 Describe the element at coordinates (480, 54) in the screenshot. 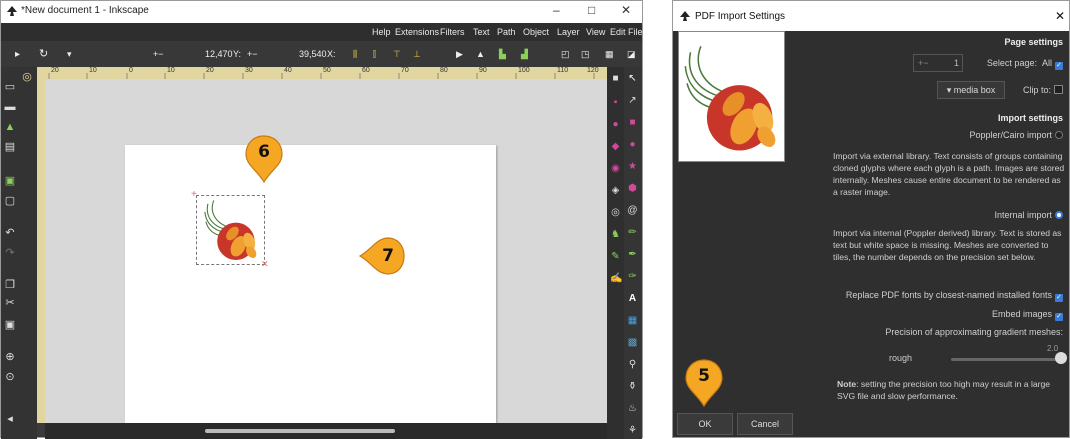

I see `flip-icon: ▲` at that location.